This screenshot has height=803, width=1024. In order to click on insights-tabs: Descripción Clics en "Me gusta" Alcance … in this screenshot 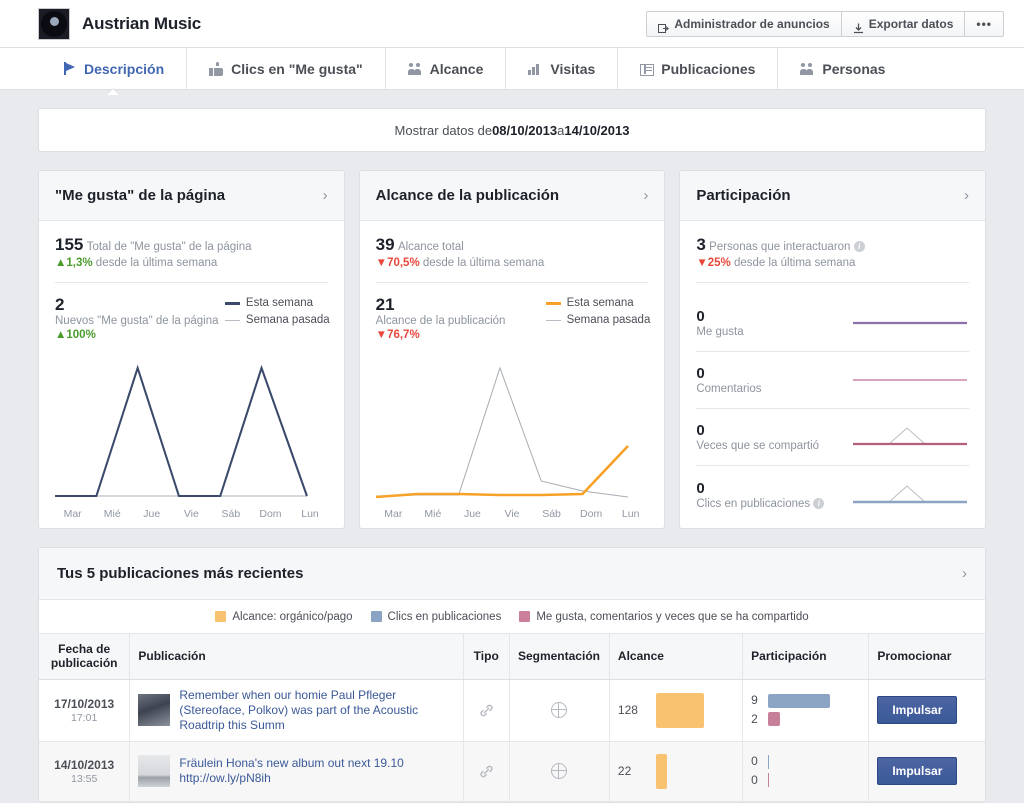, I will do `click(512, 69)`.